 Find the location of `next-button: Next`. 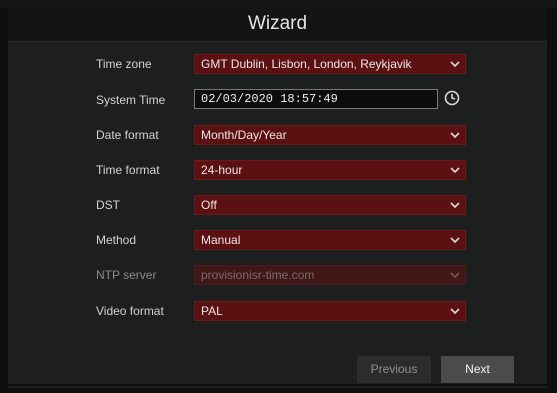

next-button: Next is located at coordinates (477, 369).